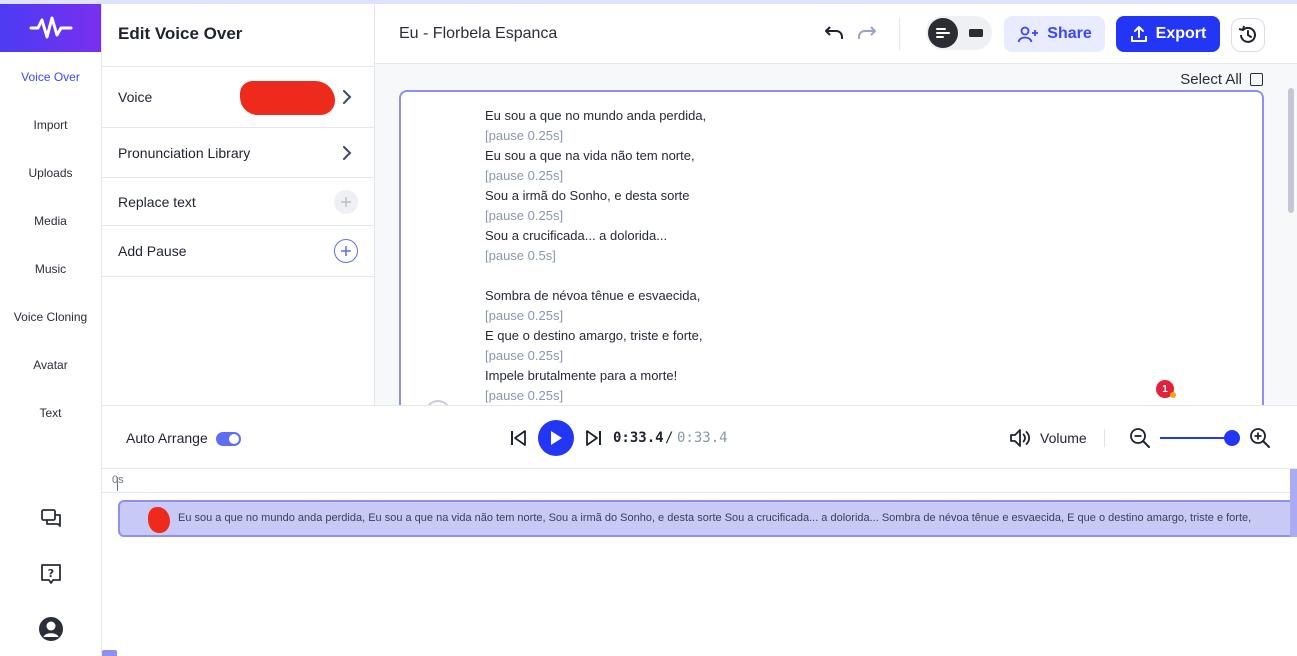 This screenshot has height=656, width=1297. Describe the element at coordinates (1020, 438) in the screenshot. I see `volume-button` at that location.